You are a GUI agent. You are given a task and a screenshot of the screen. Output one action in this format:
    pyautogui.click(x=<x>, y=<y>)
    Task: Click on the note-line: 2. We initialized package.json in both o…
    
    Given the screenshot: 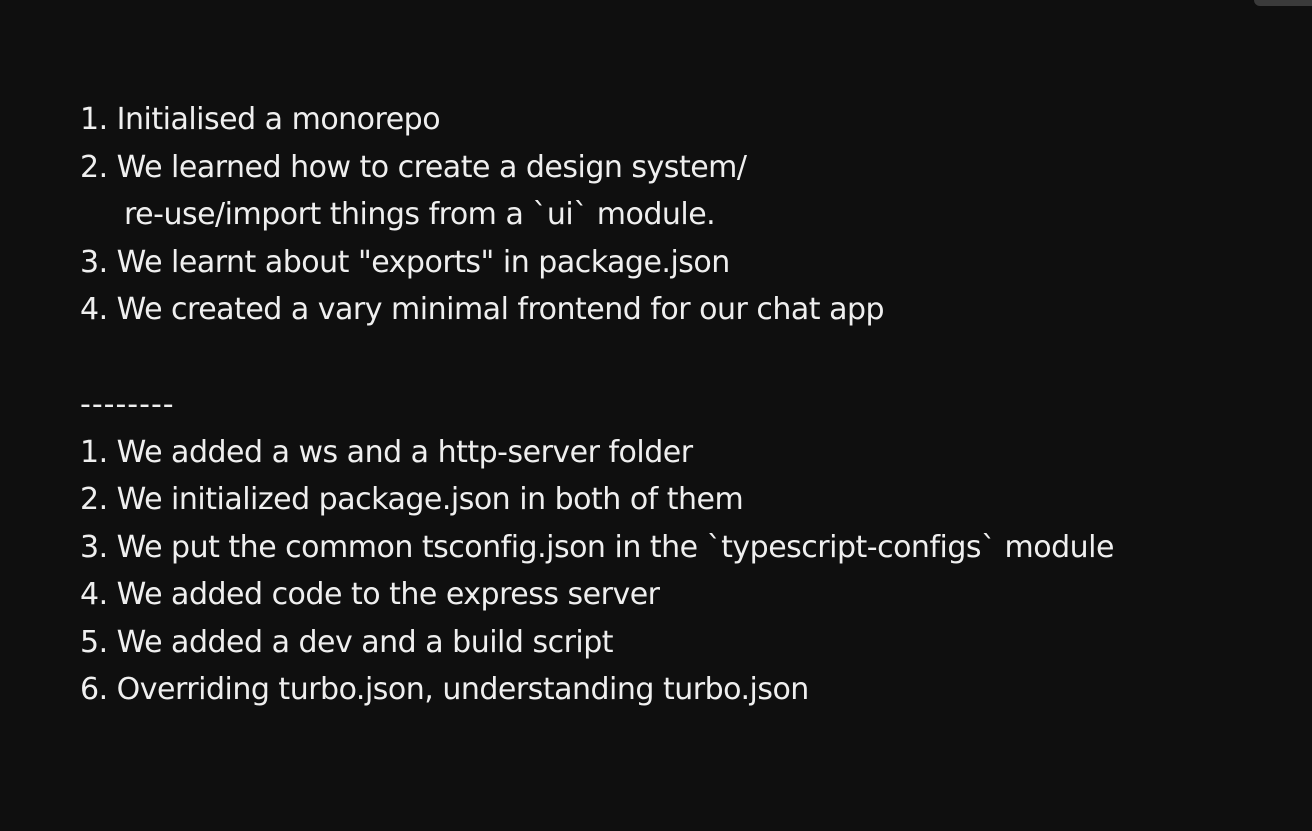 What is the action you would take?
    pyautogui.click(x=412, y=499)
    